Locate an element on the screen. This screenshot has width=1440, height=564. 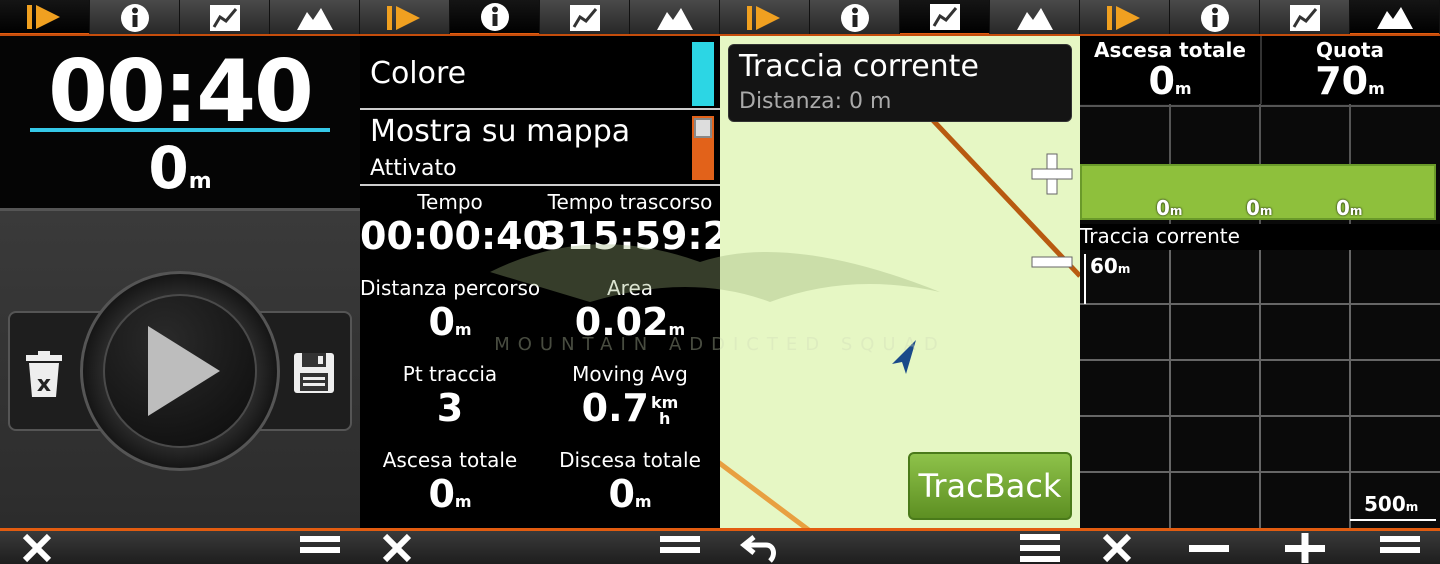
stat-time: Tempo 00:00:40 is located at coordinates (454, 224).